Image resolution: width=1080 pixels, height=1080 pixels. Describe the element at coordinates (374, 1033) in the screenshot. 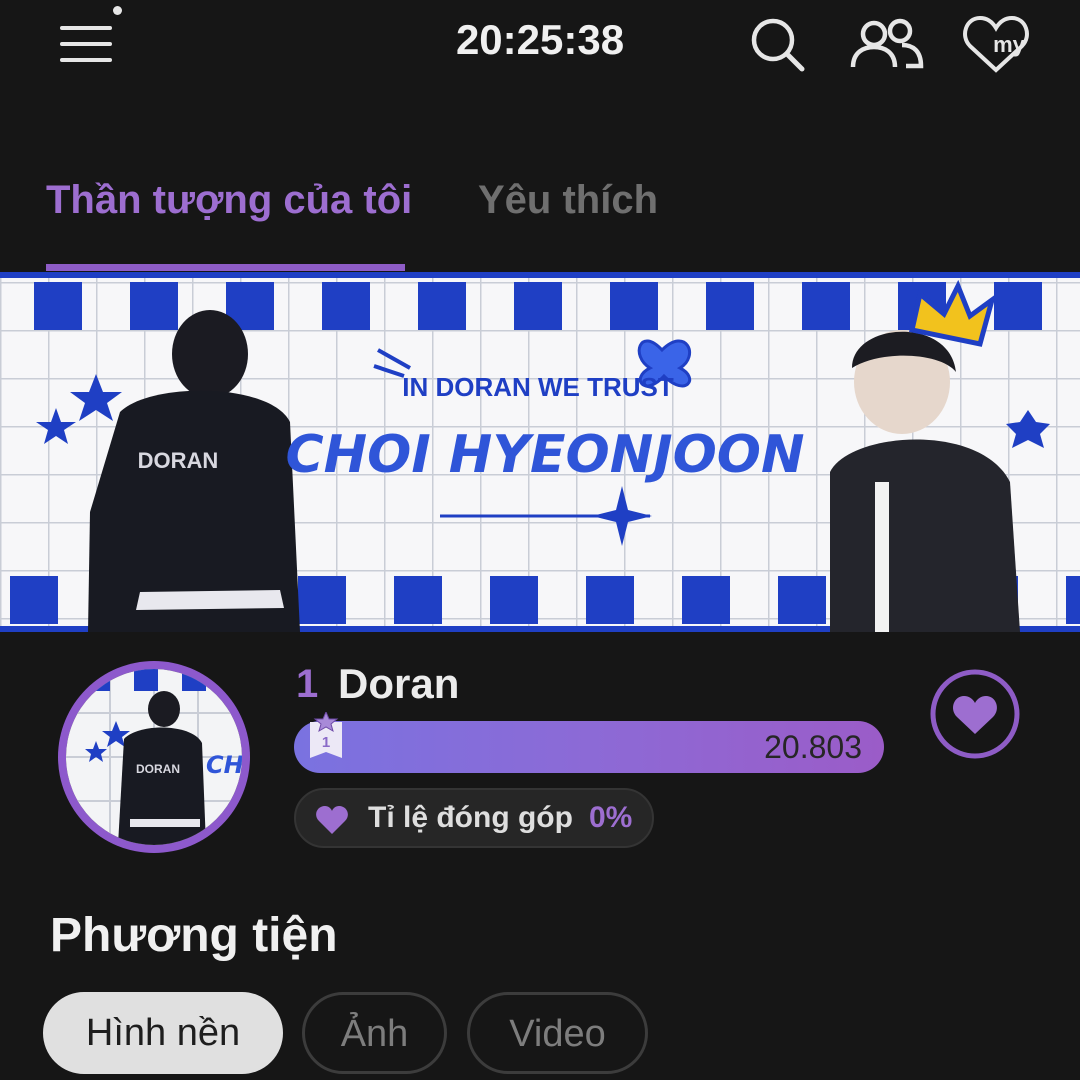

I see `chip-photo: Ảnh` at that location.